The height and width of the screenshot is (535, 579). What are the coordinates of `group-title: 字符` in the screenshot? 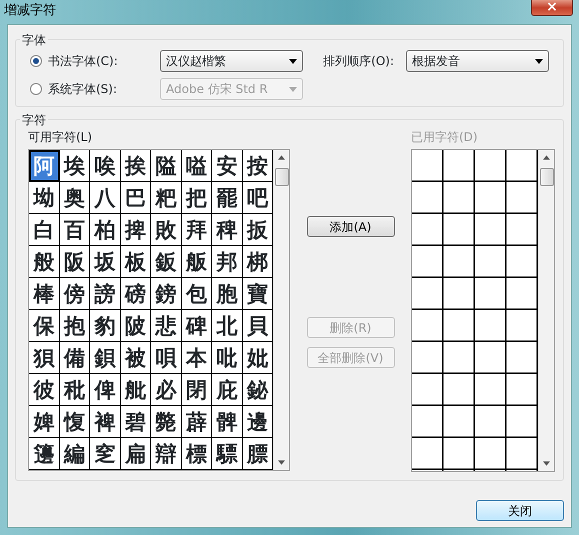 It's located at (34, 120).